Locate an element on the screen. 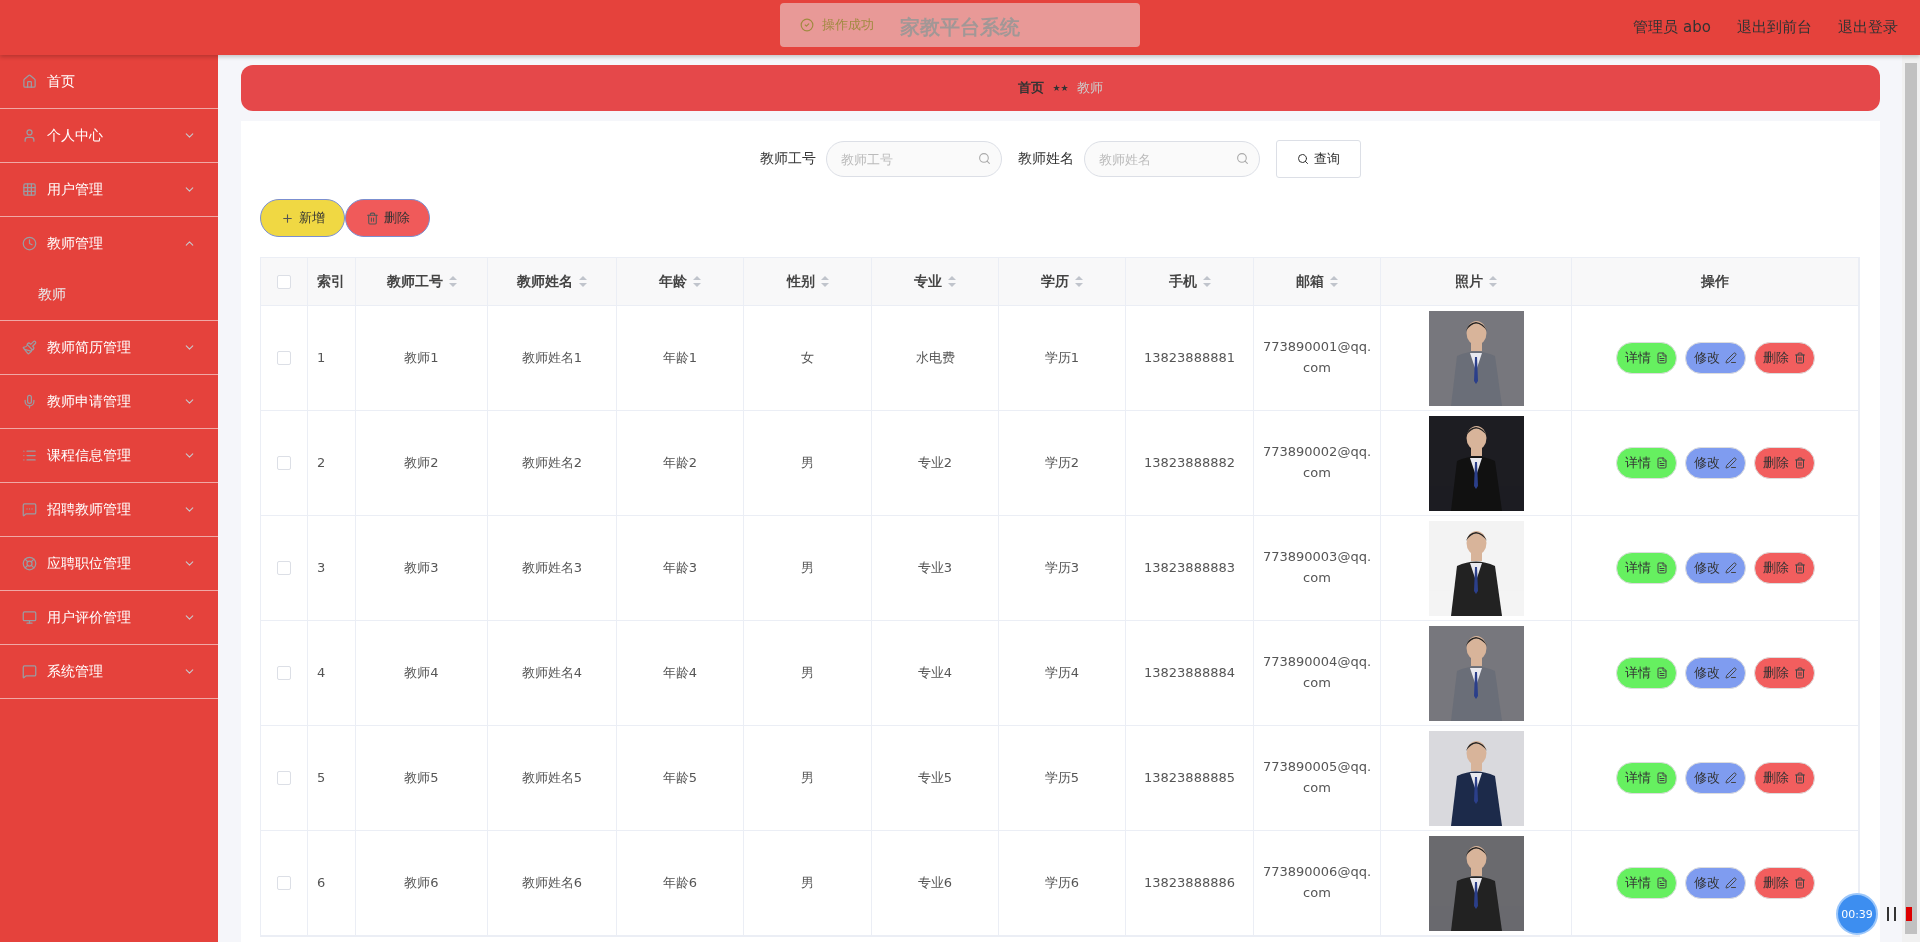 This screenshot has height=942, width=1920. header-link: 退出到前台 is located at coordinates (1774, 27).